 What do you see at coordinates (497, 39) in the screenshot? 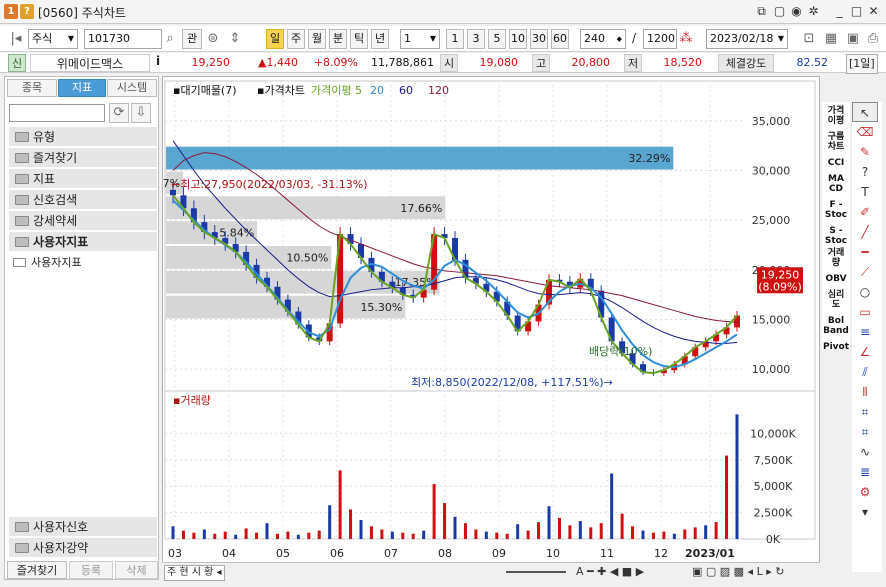
I see `interval-5: 5` at bounding box center [497, 39].